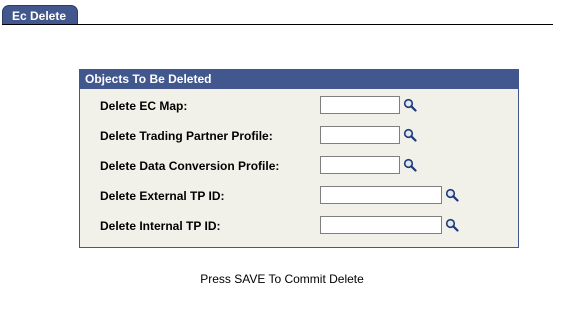 This screenshot has width=564, height=328. Describe the element at coordinates (277, 24) in the screenshot. I see `tab-underline` at that location.